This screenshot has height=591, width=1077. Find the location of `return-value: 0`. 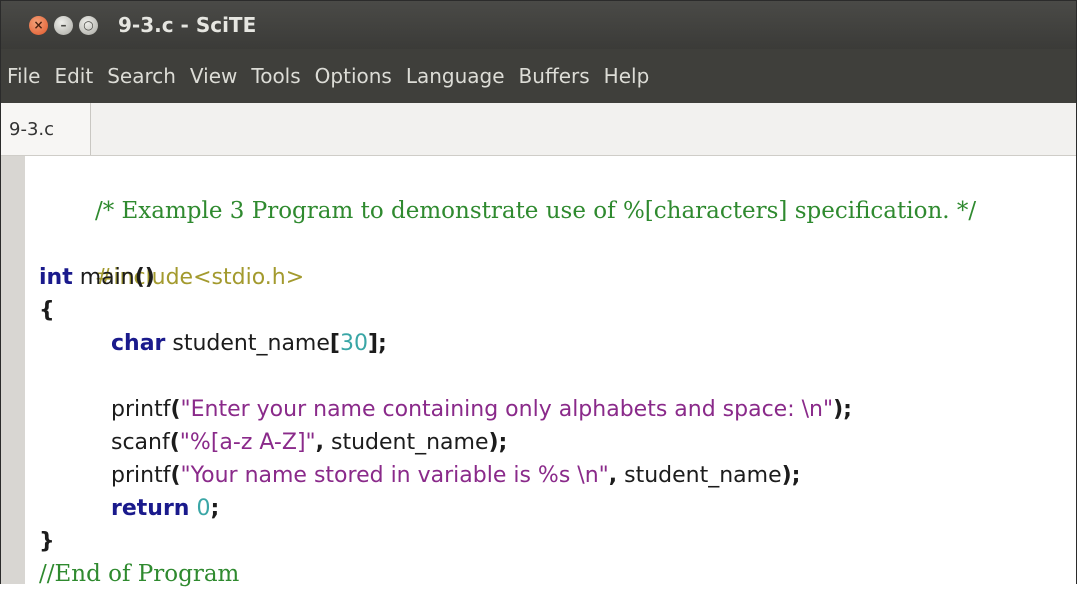

return-value: 0 is located at coordinates (200, 508).